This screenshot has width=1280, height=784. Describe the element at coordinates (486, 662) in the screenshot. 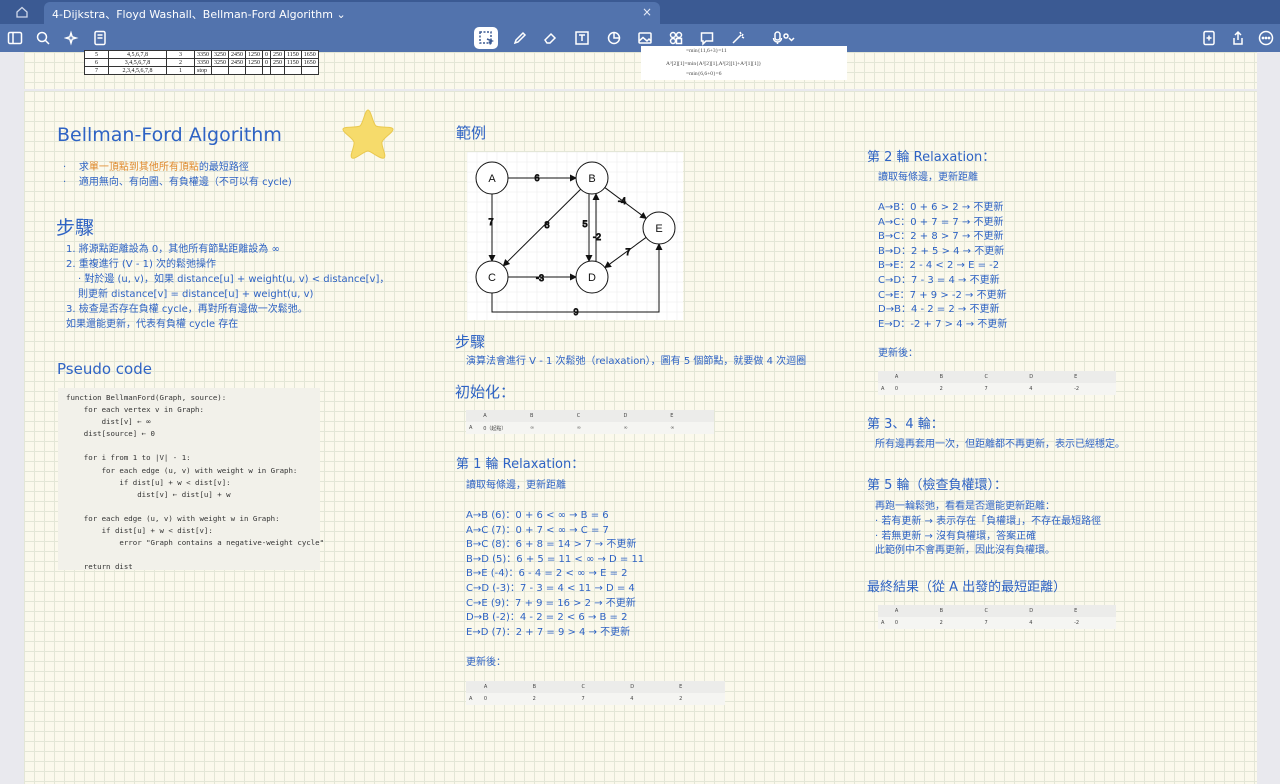

I see `round1-after-label: 更新後：` at that location.